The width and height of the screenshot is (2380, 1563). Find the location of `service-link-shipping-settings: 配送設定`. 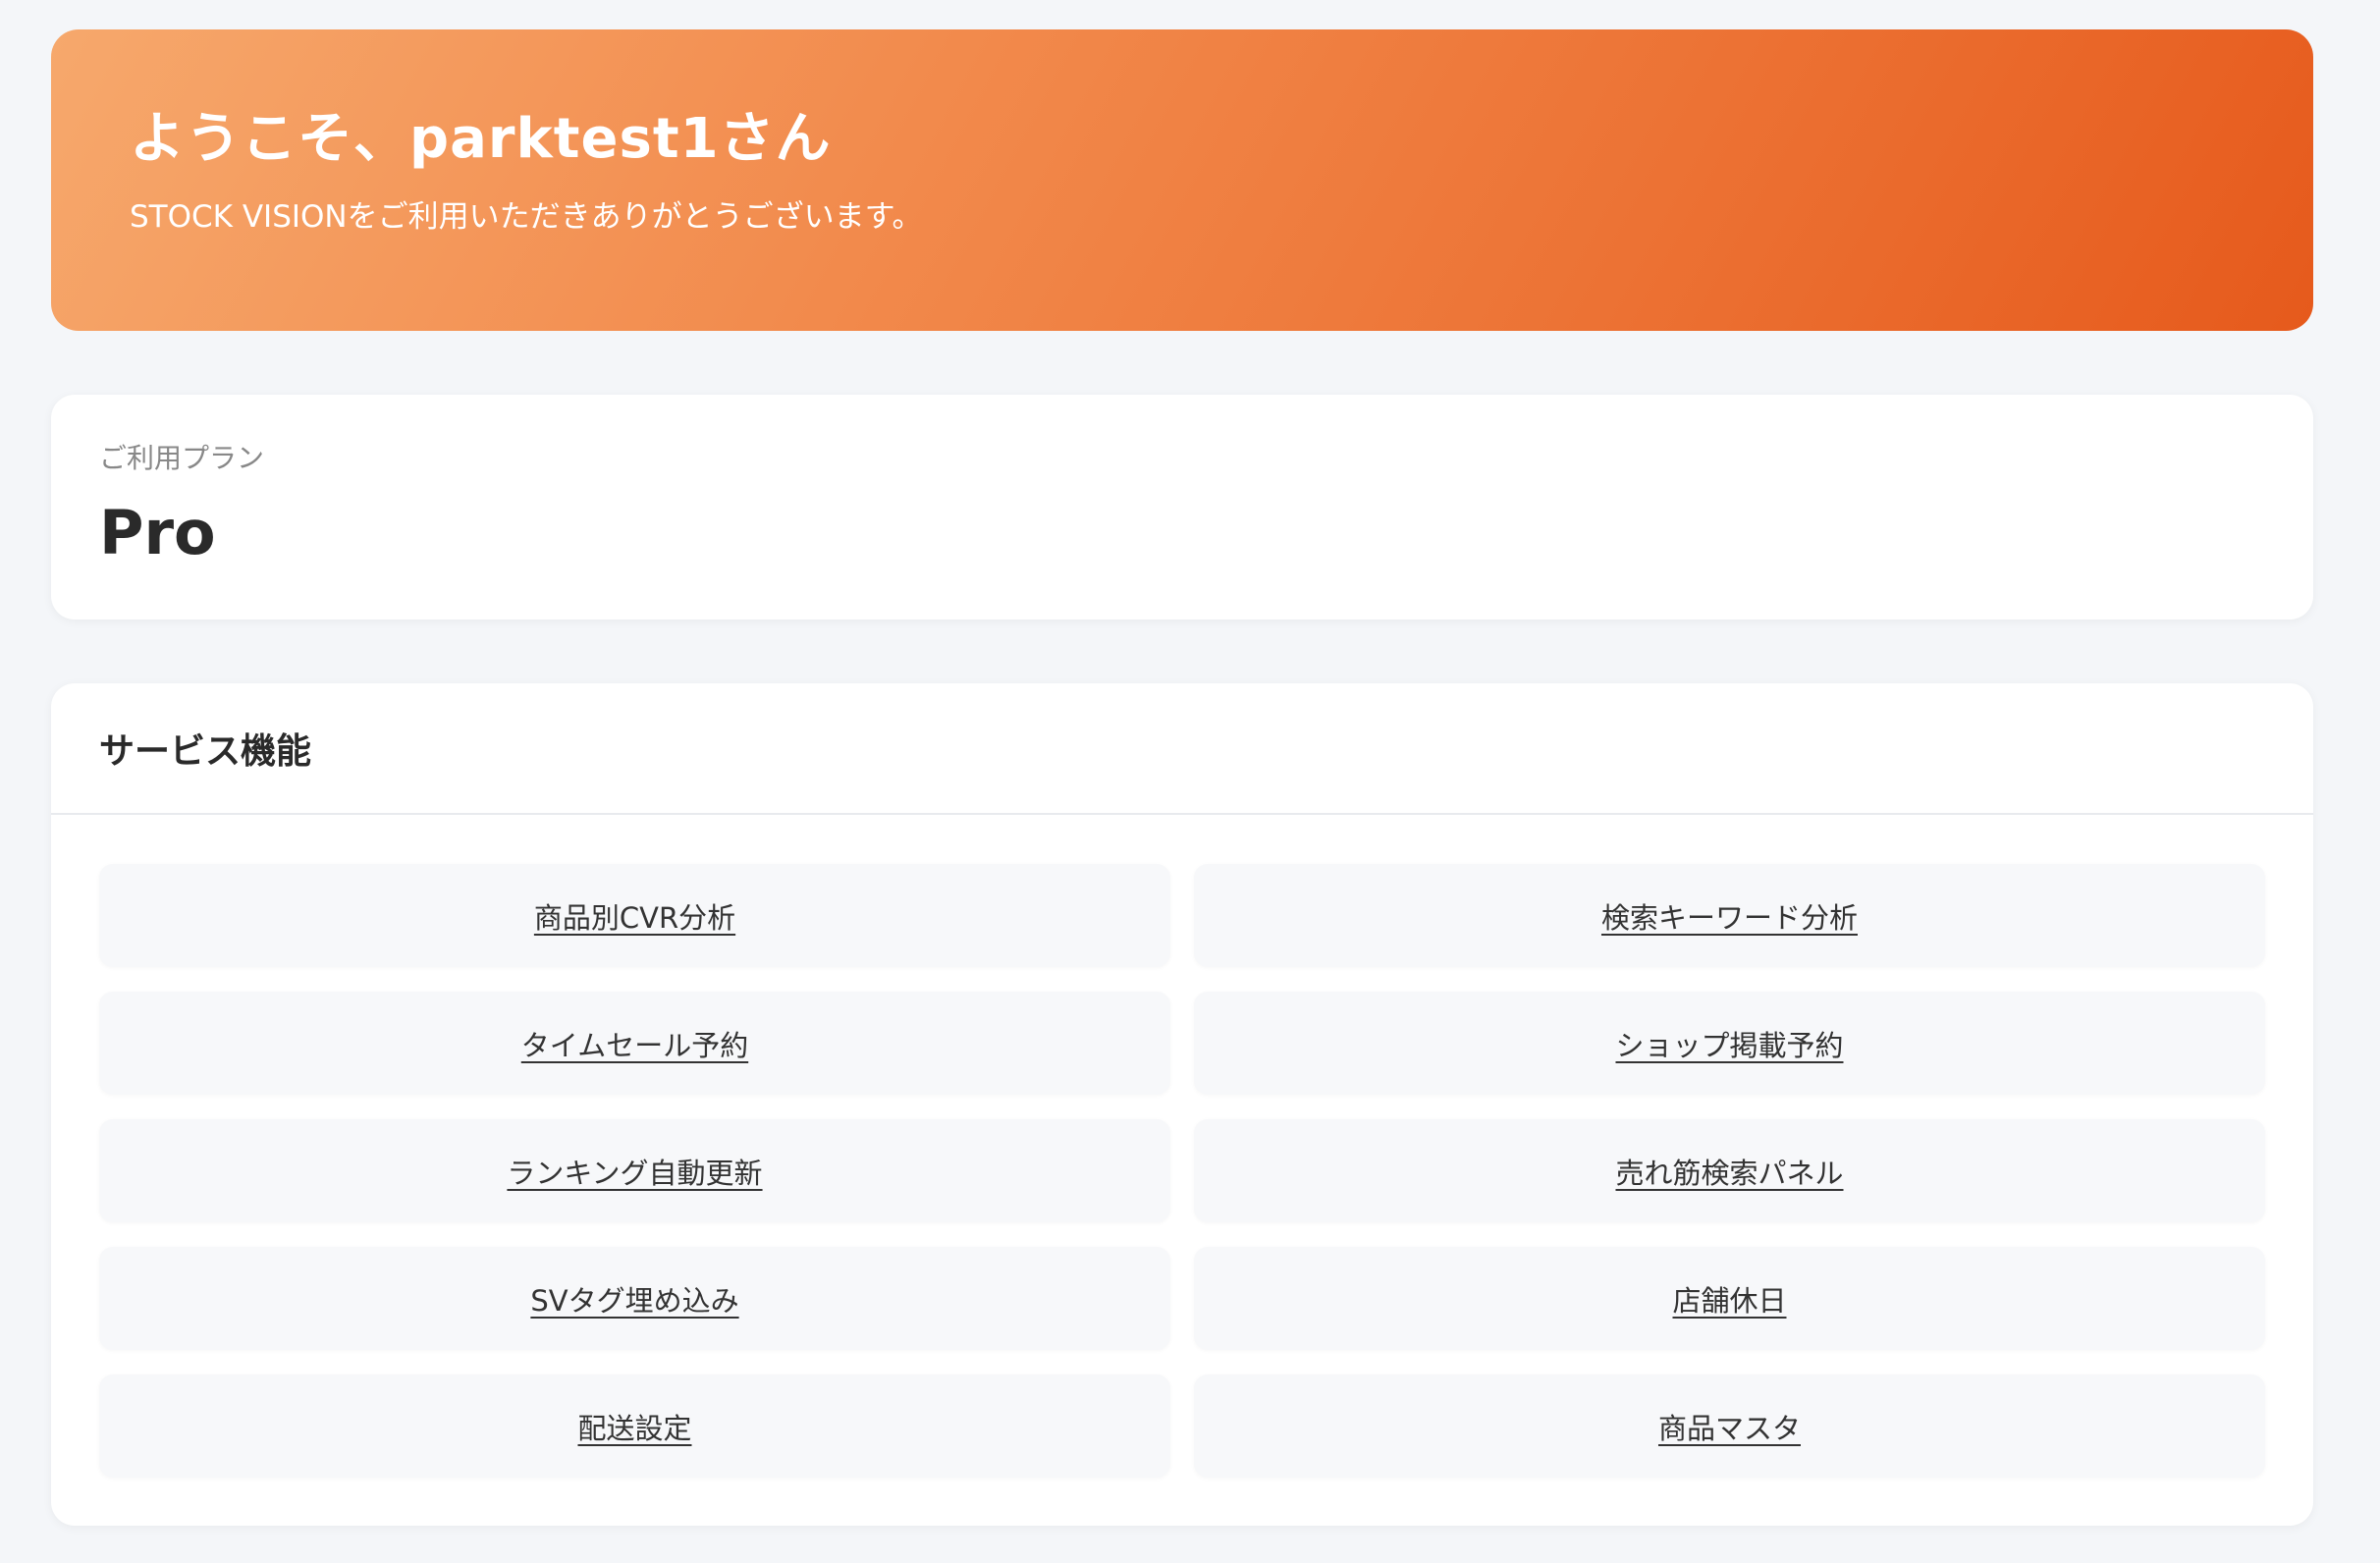

service-link-shipping-settings: 配送設定 is located at coordinates (634, 1426).